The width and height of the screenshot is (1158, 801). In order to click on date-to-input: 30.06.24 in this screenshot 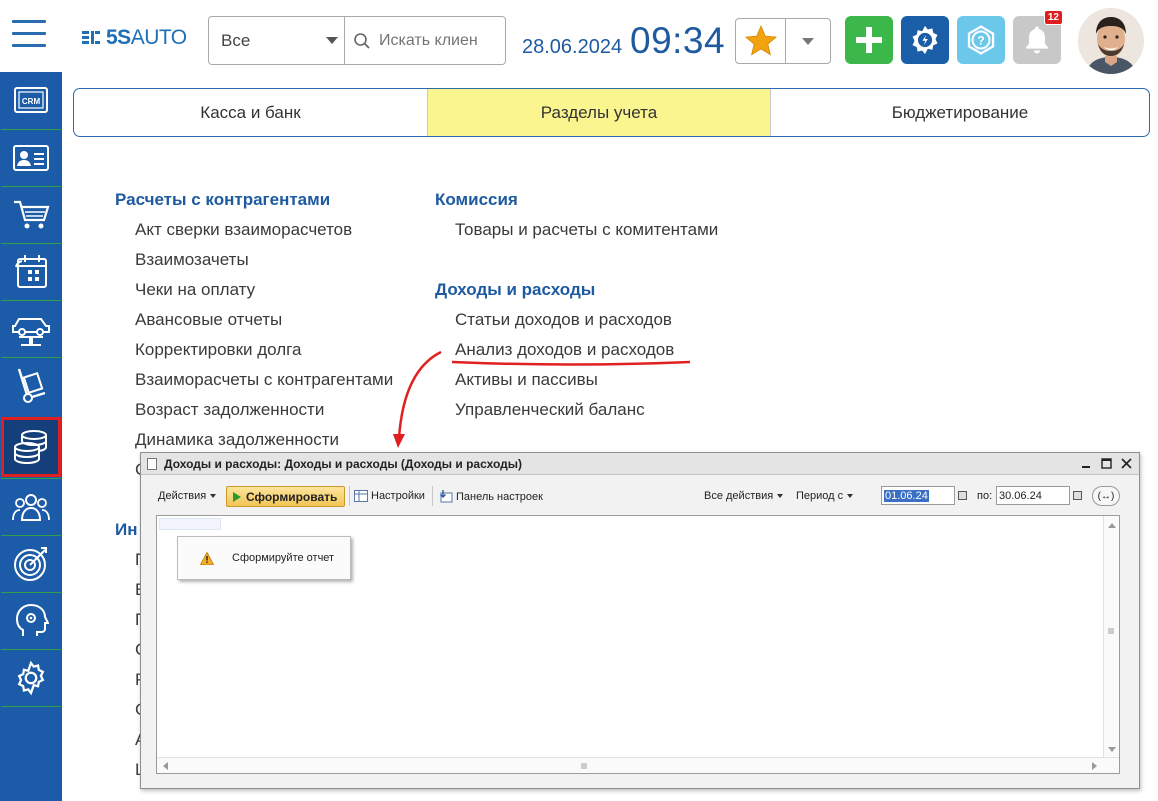, I will do `click(1033, 495)`.